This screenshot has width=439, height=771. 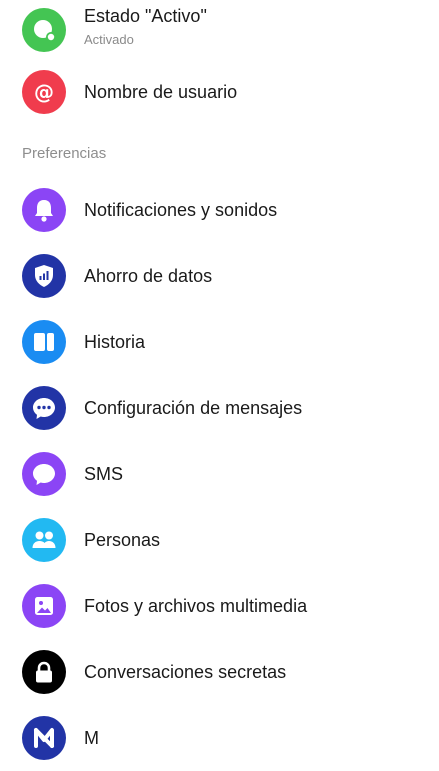 I want to click on at-sign-icon: @, so click(x=44, y=92).